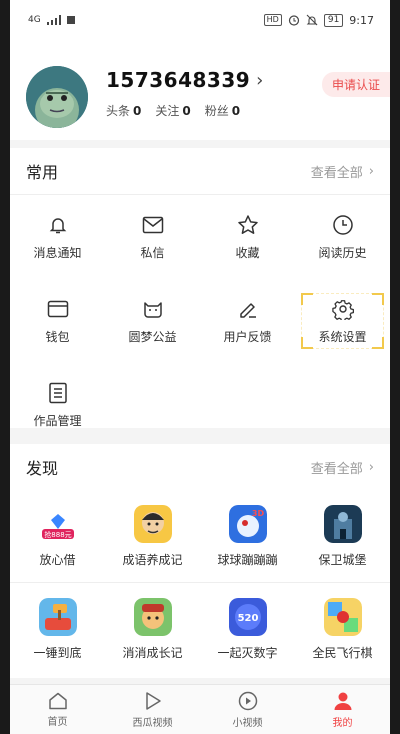 The width and height of the screenshot is (400, 734). What do you see at coordinates (342, 523) in the screenshot?
I see `castle-app-icon` at bounding box center [342, 523].